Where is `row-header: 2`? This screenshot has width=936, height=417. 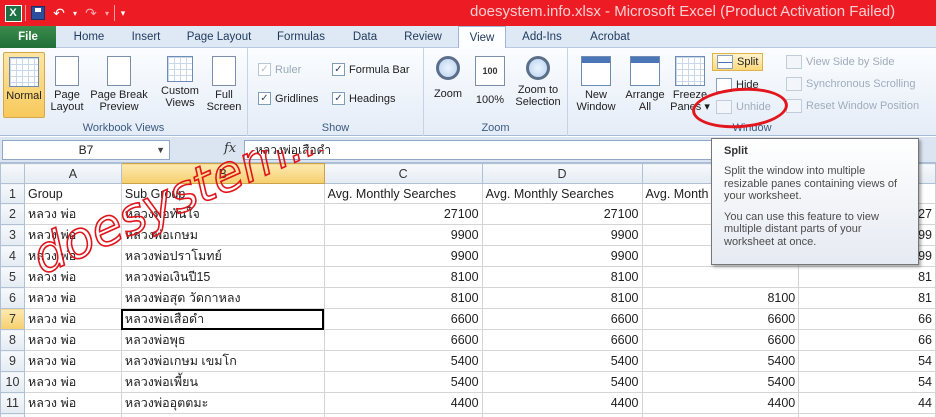 row-header: 2 is located at coordinates (12, 214).